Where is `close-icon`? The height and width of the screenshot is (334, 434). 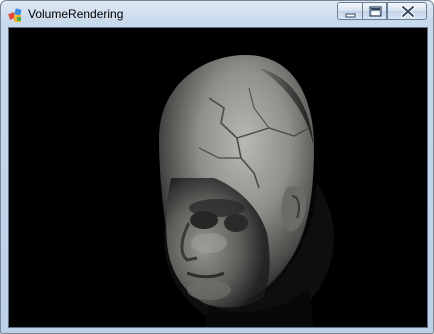
close-icon is located at coordinates (408, 11).